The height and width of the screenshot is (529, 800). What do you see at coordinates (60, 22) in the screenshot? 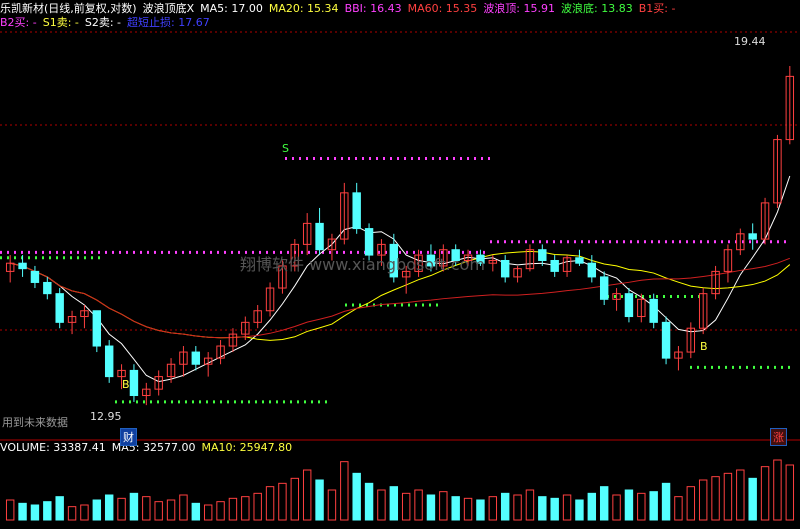
I see `s1-sell-value: S1卖: -` at bounding box center [60, 22].